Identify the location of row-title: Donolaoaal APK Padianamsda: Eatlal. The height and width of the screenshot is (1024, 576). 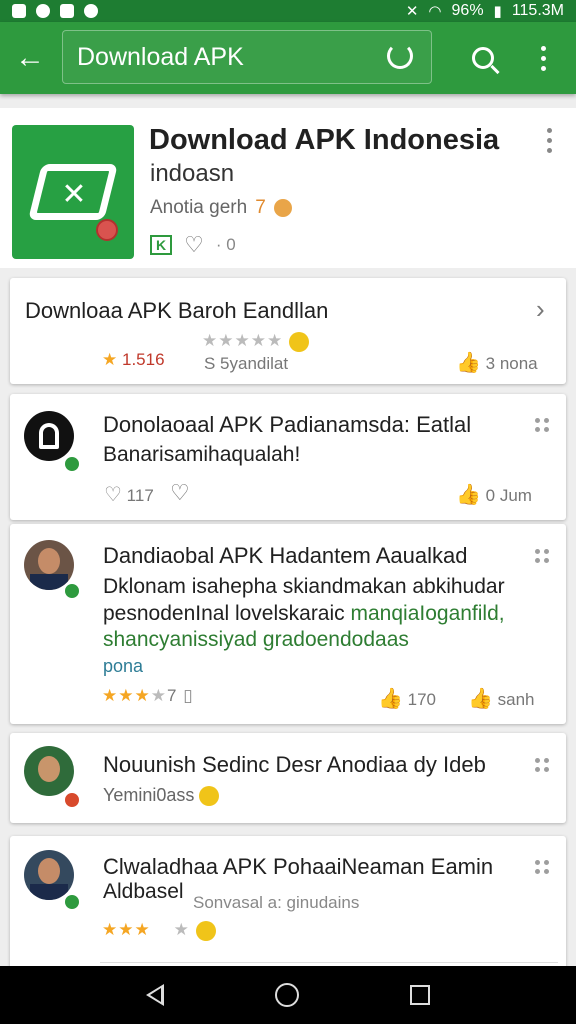
(287, 424).